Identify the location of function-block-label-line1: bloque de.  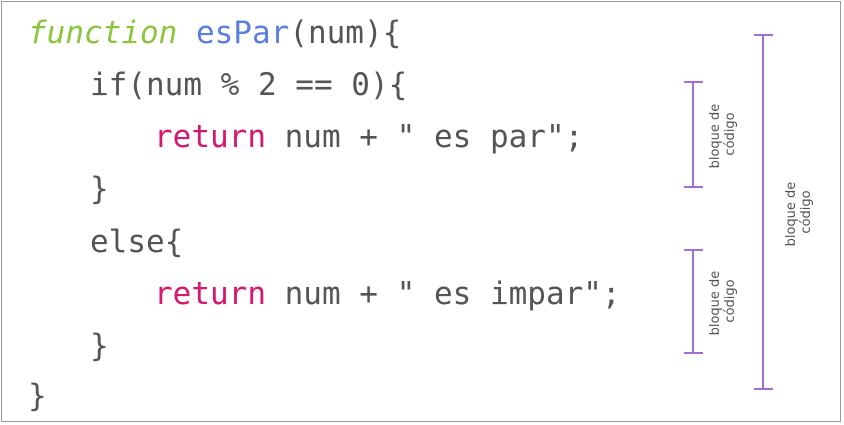
(791, 214).